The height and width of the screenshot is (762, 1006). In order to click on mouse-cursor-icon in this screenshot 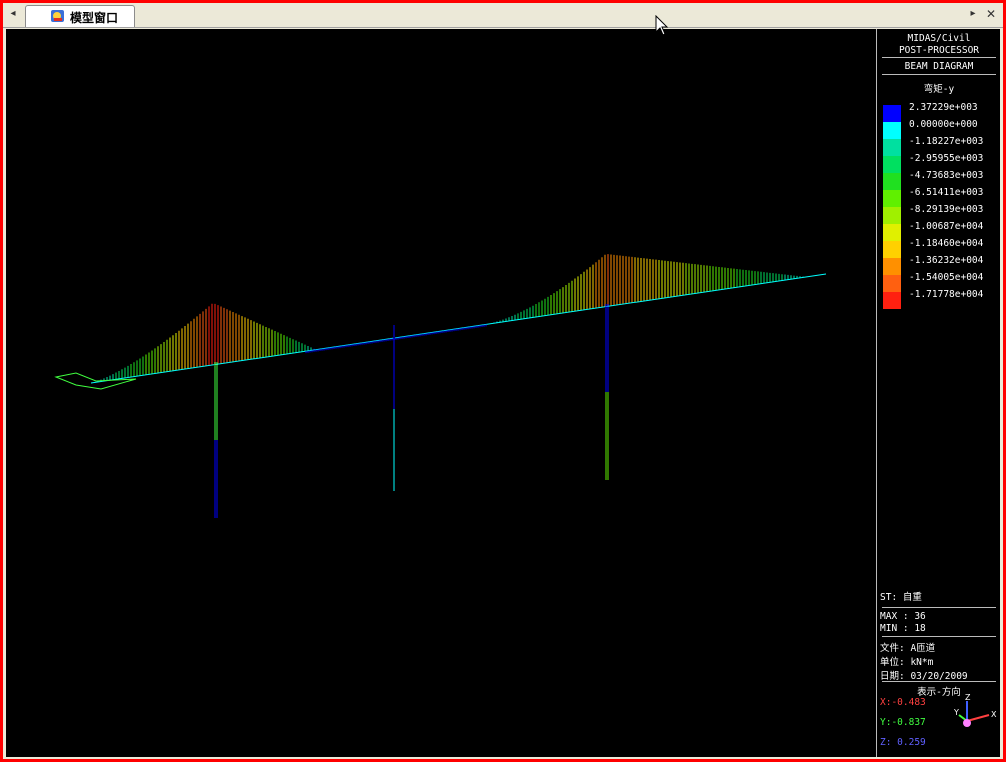, I will do `click(662, 25)`.